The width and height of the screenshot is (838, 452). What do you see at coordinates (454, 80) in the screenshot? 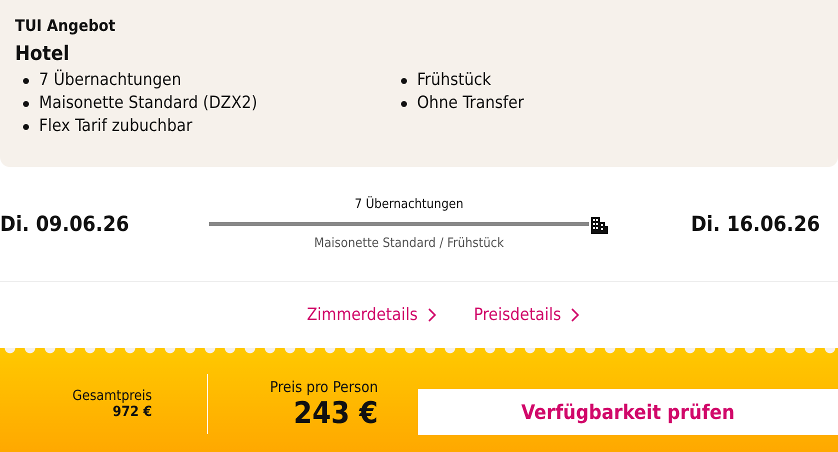
I see `feature-text: Frühstück` at bounding box center [454, 80].